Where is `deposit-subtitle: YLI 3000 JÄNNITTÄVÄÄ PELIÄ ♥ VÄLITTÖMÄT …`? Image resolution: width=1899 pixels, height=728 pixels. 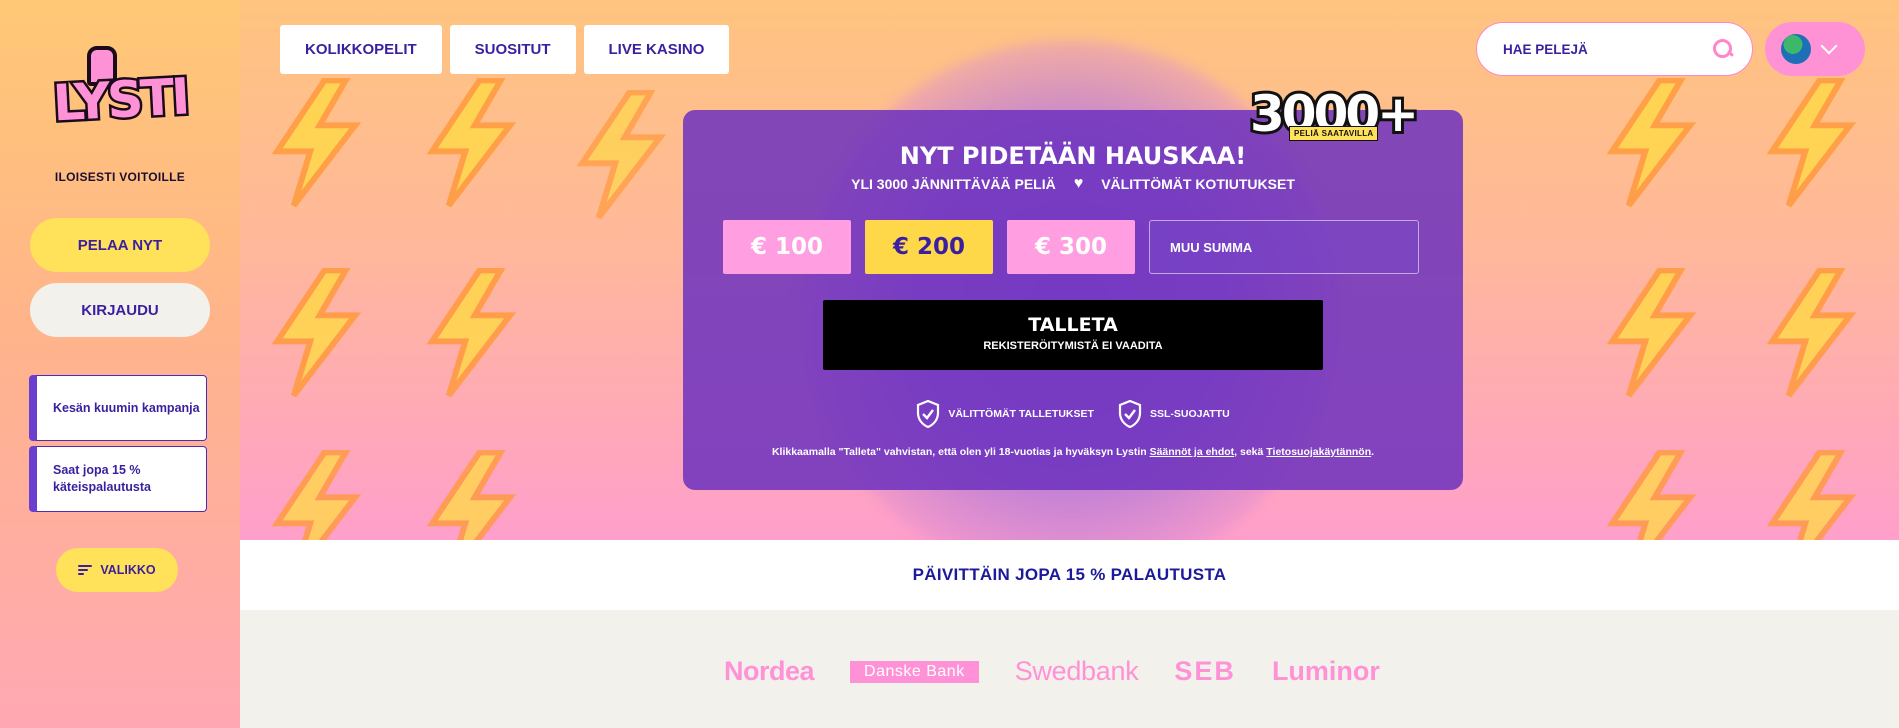
deposit-subtitle: YLI 3000 JÄNNITTÄVÄÄ PELIÄ ♥ VÄLITTÖMÄT … is located at coordinates (1073, 184).